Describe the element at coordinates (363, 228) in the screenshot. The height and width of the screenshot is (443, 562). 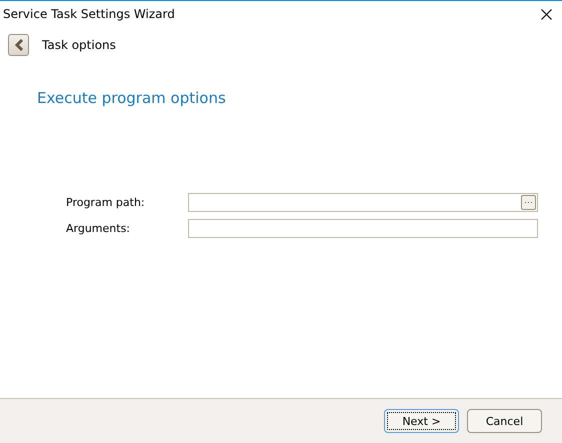
I see `input-field` at that location.